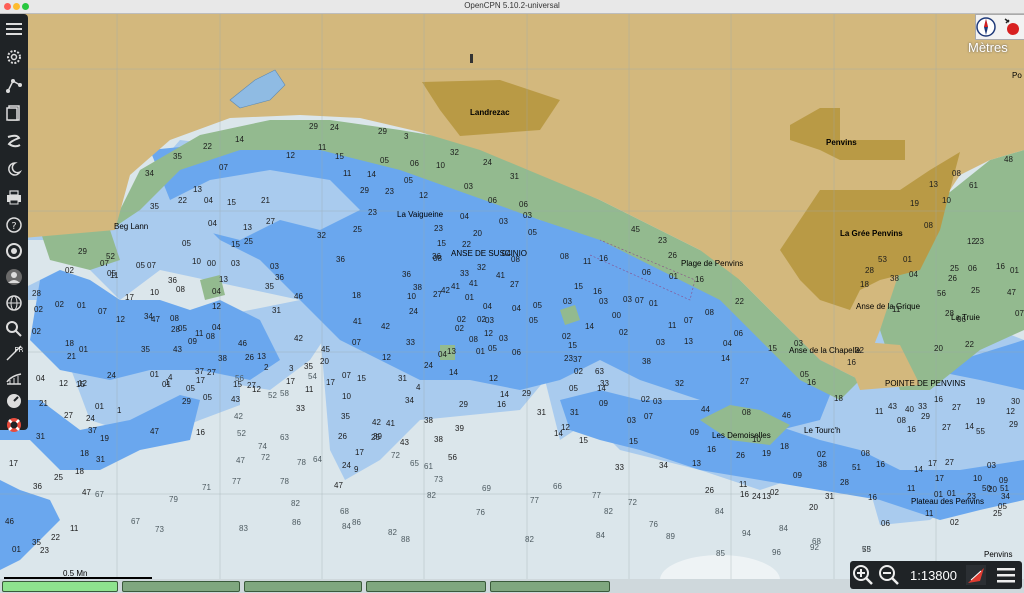 The width and height of the screenshot is (1024, 593). I want to click on settings-gear-icon, so click(14, 57).